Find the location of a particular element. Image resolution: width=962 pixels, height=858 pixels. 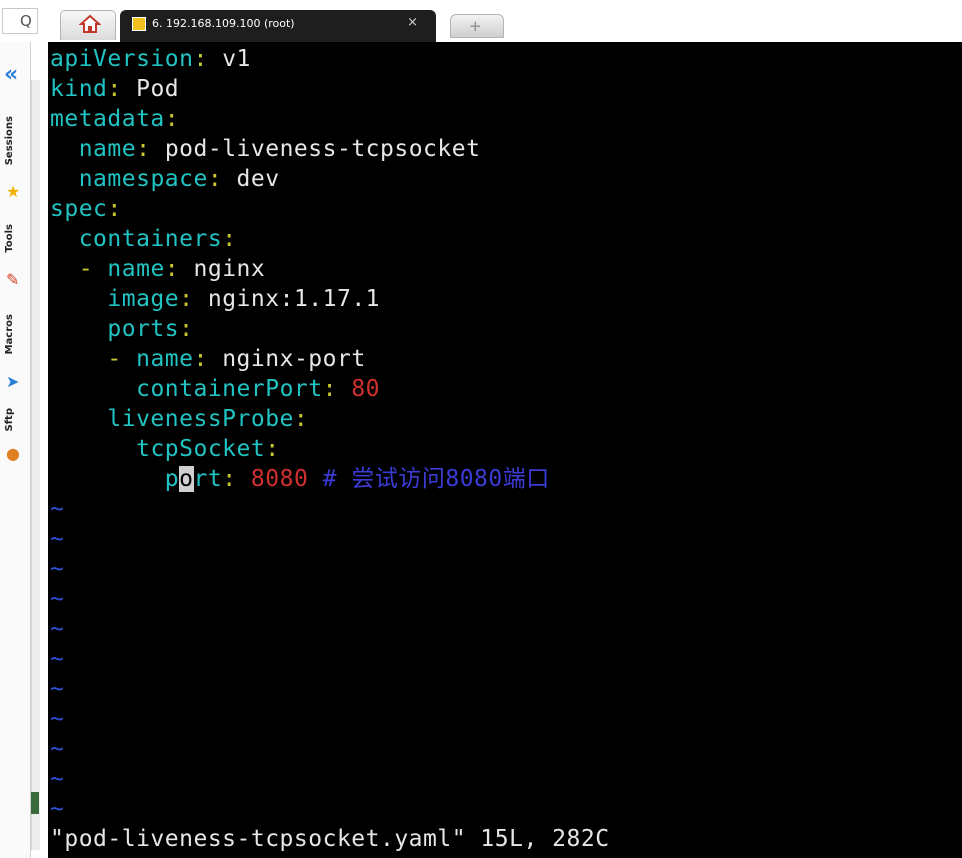

tools-icon: ✎ is located at coordinates (13, 279).